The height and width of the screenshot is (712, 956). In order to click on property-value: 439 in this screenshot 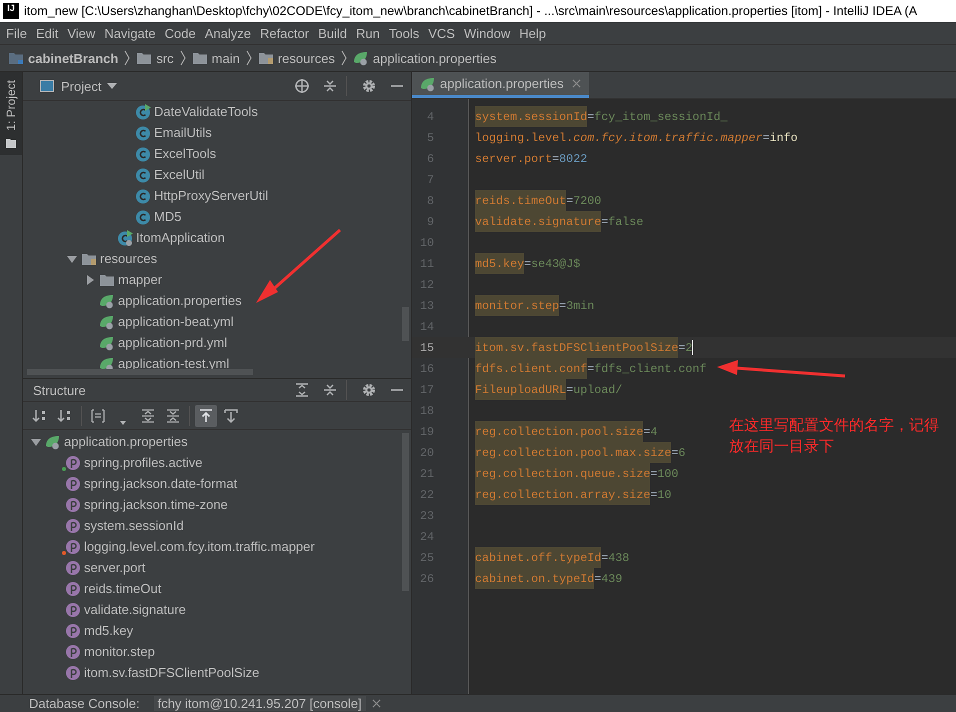, I will do `click(611, 579)`.